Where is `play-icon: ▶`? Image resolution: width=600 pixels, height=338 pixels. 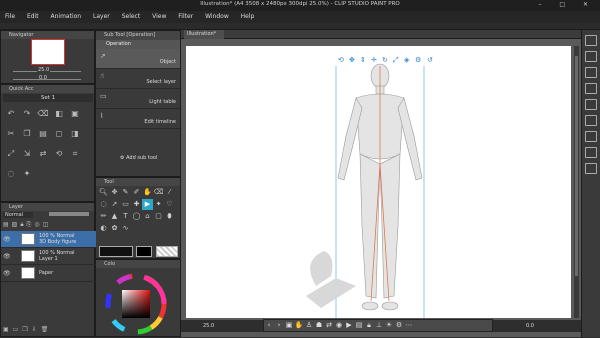 play-icon: ▶ is located at coordinates (349, 325).